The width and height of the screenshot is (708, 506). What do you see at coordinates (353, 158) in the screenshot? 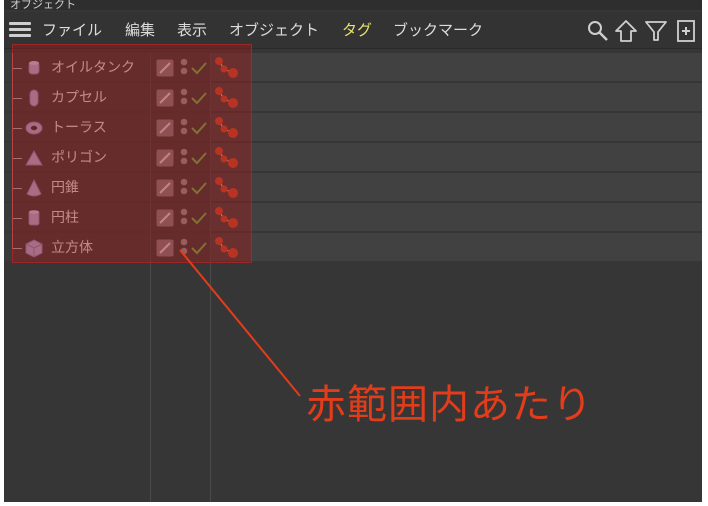
I see `object-row: ポリゴン` at bounding box center [353, 158].